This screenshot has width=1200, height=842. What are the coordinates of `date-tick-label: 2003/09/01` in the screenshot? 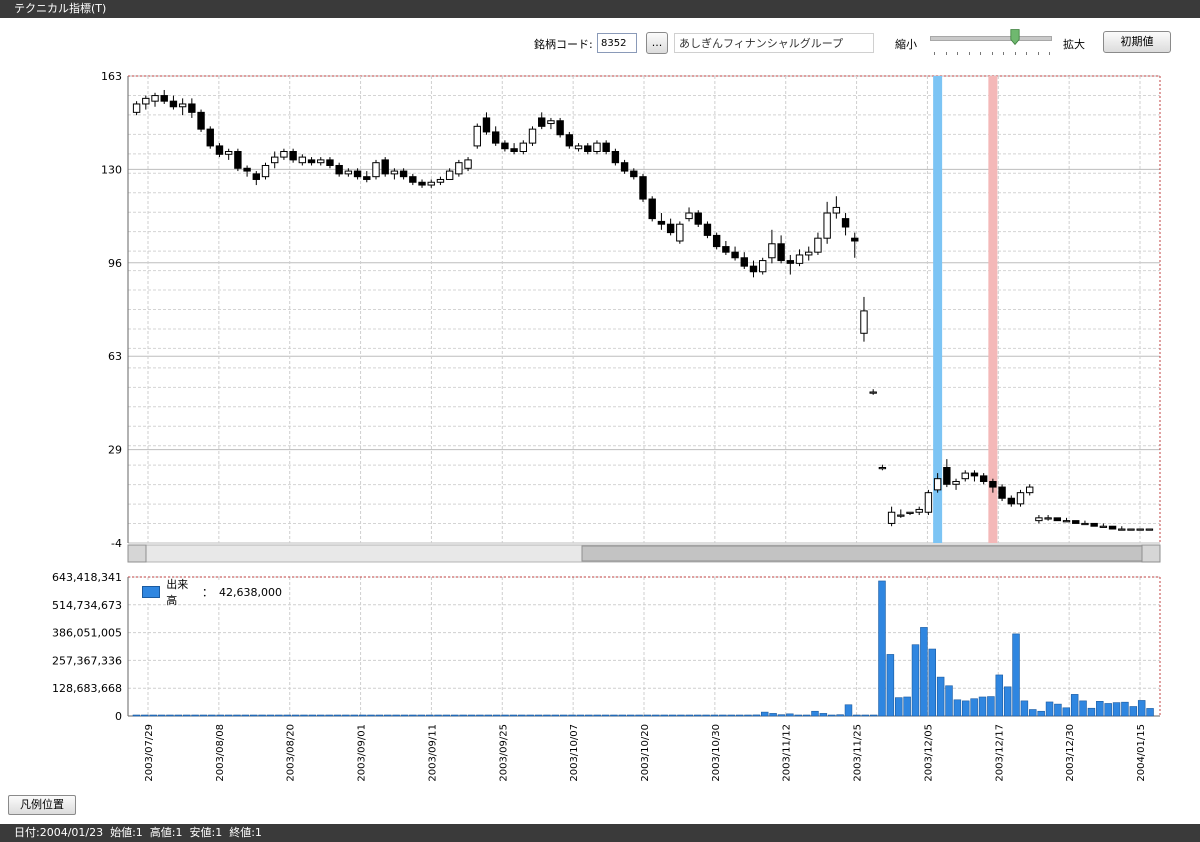 It's located at (362, 753).